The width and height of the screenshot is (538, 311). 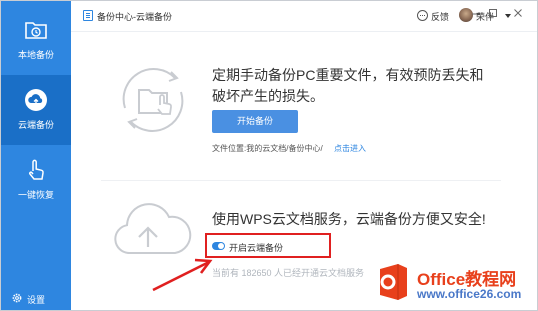 I want to click on cloud-backup-description: 使用WPS云文档服务，云端备份方便又安全!, so click(x=349, y=219).